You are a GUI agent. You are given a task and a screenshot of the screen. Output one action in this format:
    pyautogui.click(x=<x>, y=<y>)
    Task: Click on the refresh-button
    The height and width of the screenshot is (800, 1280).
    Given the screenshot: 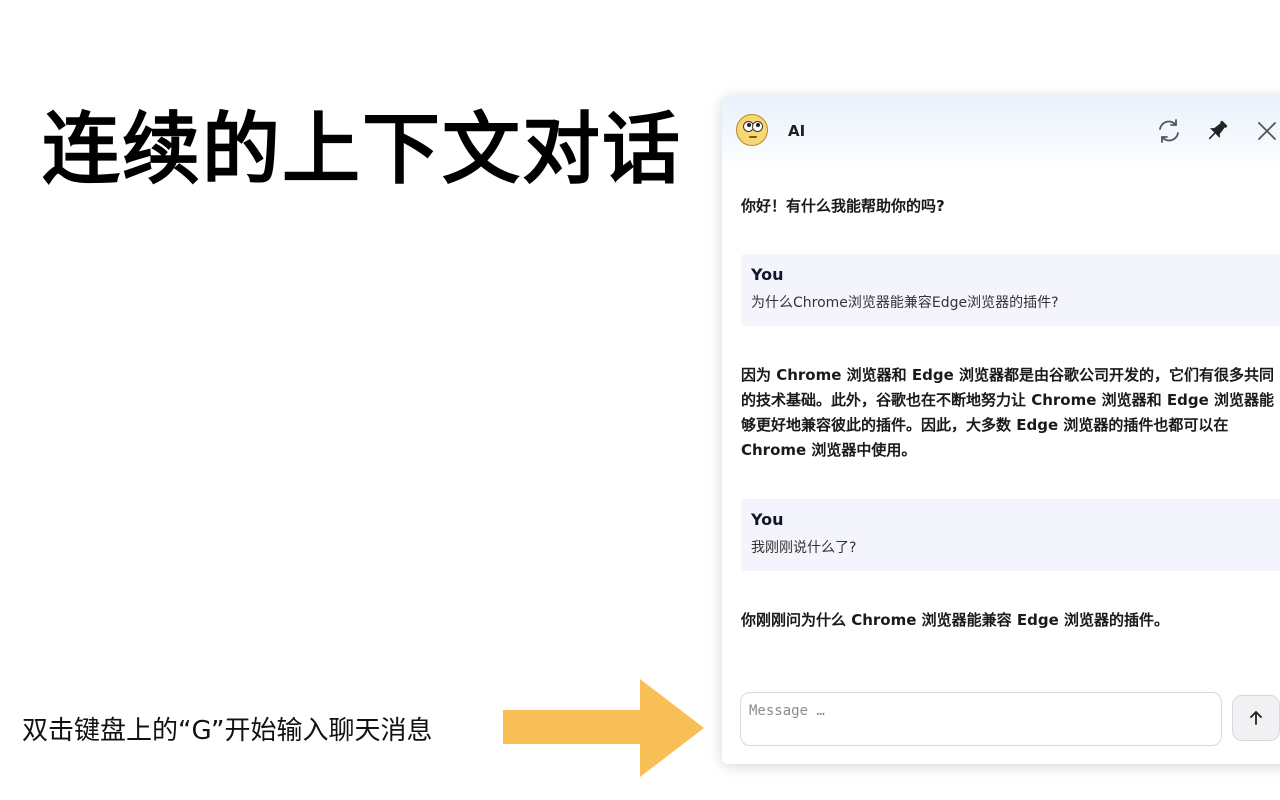 What is the action you would take?
    pyautogui.click(x=1169, y=131)
    